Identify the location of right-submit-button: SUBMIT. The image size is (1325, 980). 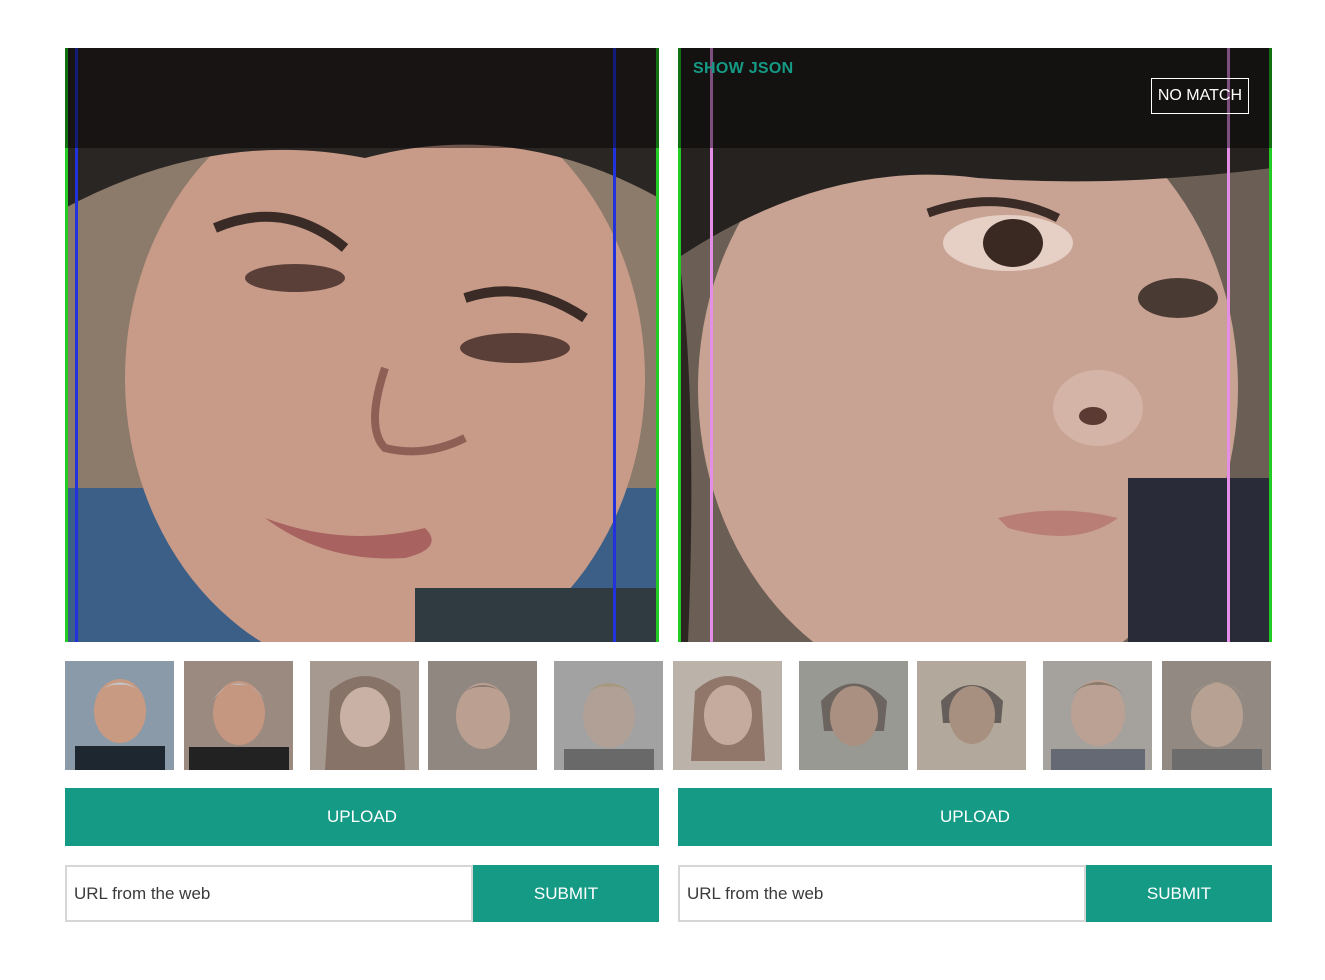
(1179, 893).